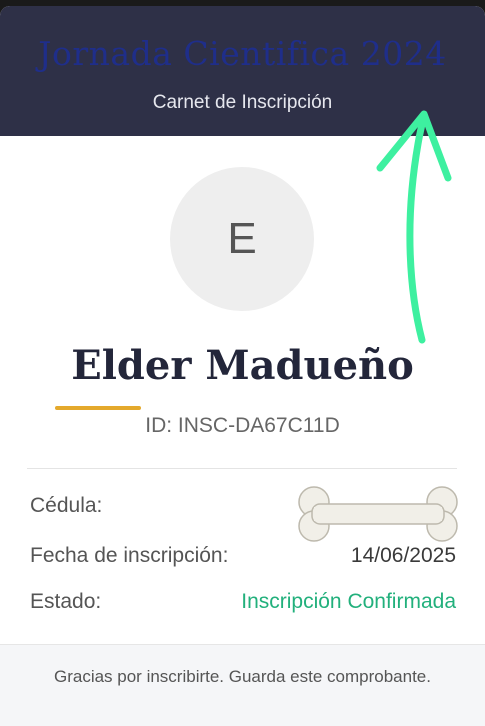 The image size is (485, 726). Describe the element at coordinates (348, 601) in the screenshot. I see `status-badge: Inscripción Confirmada` at that location.